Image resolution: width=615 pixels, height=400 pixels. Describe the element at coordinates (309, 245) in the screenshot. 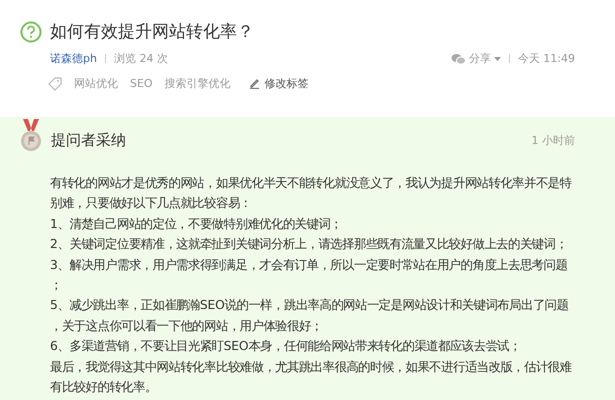

I see `answer-text-line: 2、关键词定位要精准，这就牵扯到关键词分析上，请选择那些既有流量又比较好做上去的关键词；` at that location.